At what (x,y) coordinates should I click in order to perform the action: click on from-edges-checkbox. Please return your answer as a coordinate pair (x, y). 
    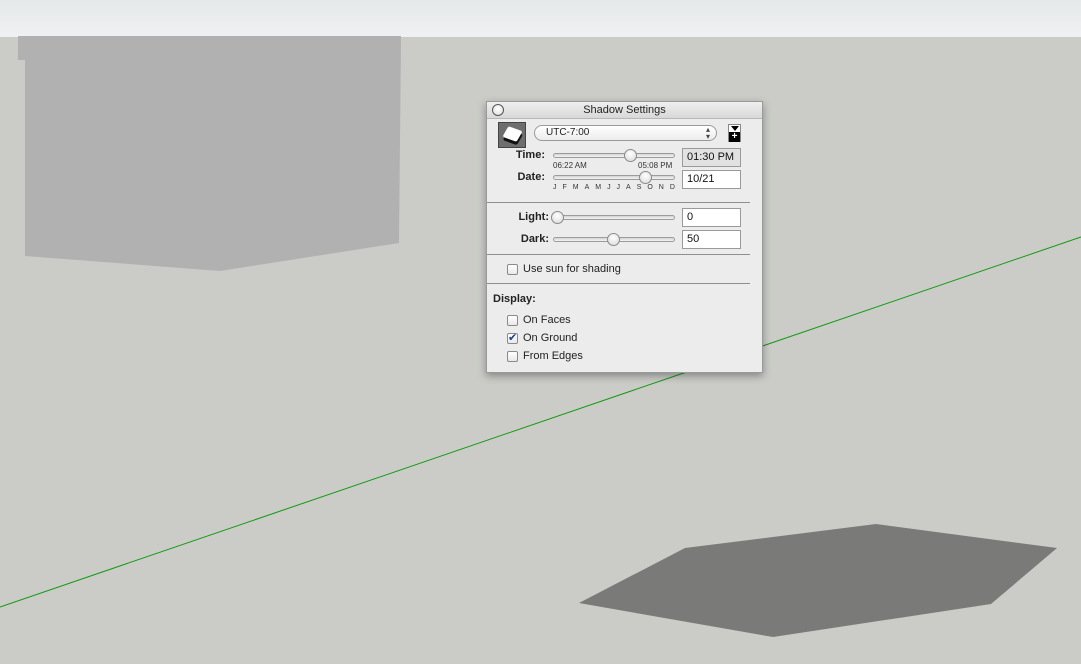
    Looking at the image, I should click on (512, 356).